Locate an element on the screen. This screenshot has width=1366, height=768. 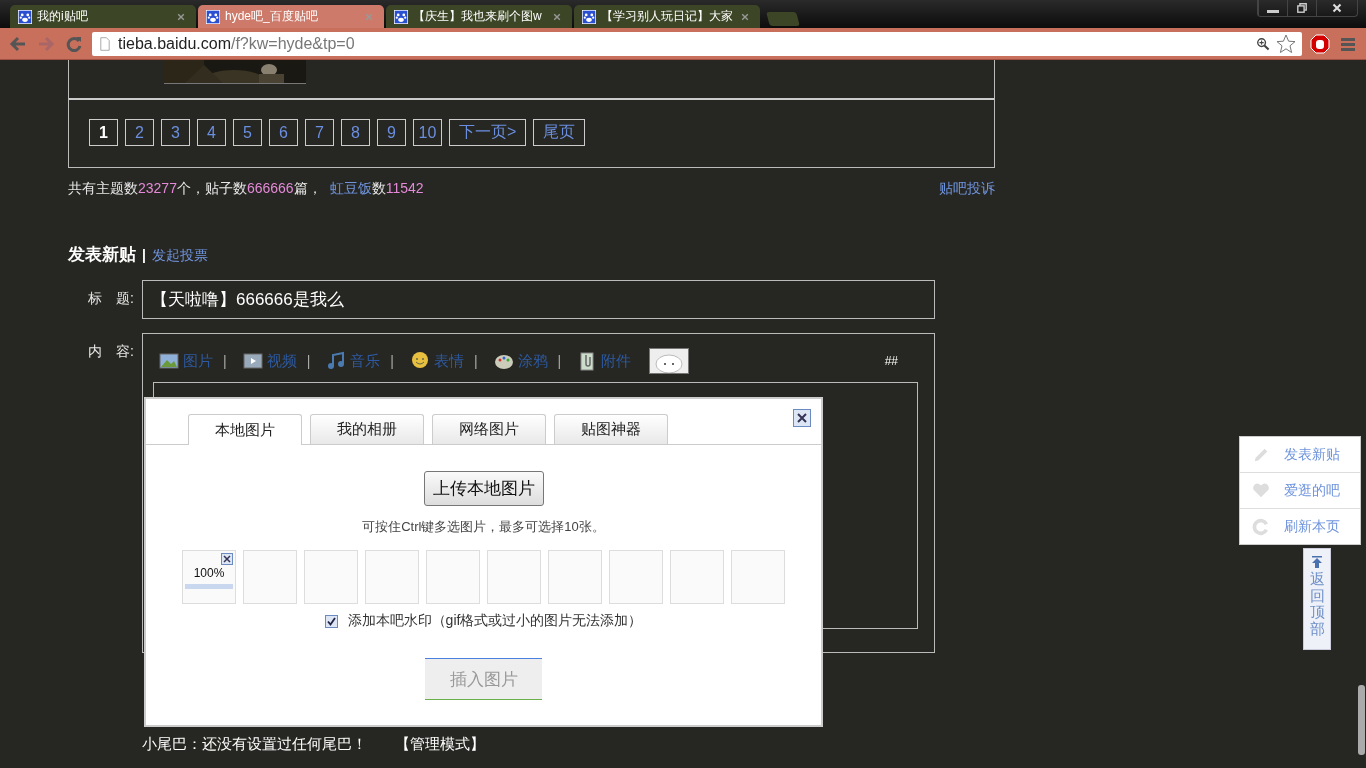
url-text: tieba.baidu.com/f?kw=hyde&tp=0 is located at coordinates (236, 43).